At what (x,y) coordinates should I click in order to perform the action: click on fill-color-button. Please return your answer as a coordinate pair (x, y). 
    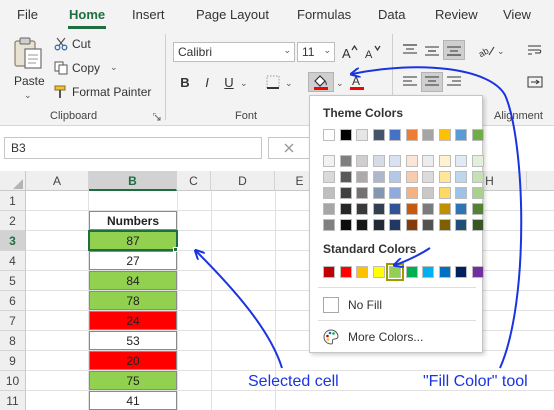
    Looking at the image, I should click on (321, 82).